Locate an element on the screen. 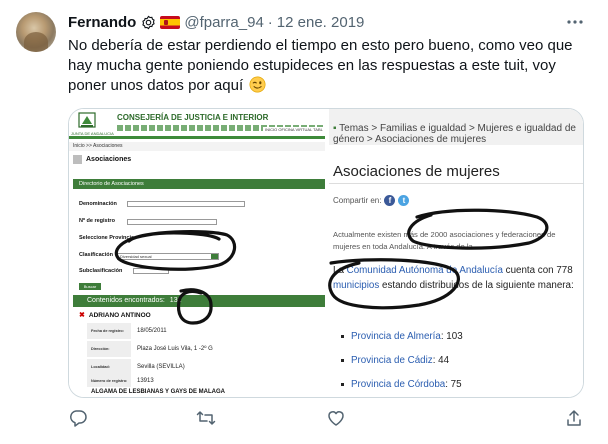  label-denominacion: Denominación is located at coordinates (98, 204).